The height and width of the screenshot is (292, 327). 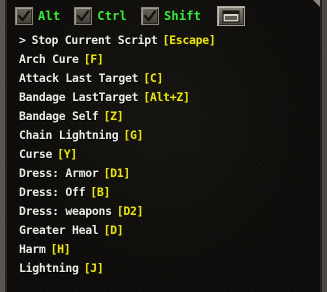 I want to click on shift-option: Shift, so click(x=171, y=16).